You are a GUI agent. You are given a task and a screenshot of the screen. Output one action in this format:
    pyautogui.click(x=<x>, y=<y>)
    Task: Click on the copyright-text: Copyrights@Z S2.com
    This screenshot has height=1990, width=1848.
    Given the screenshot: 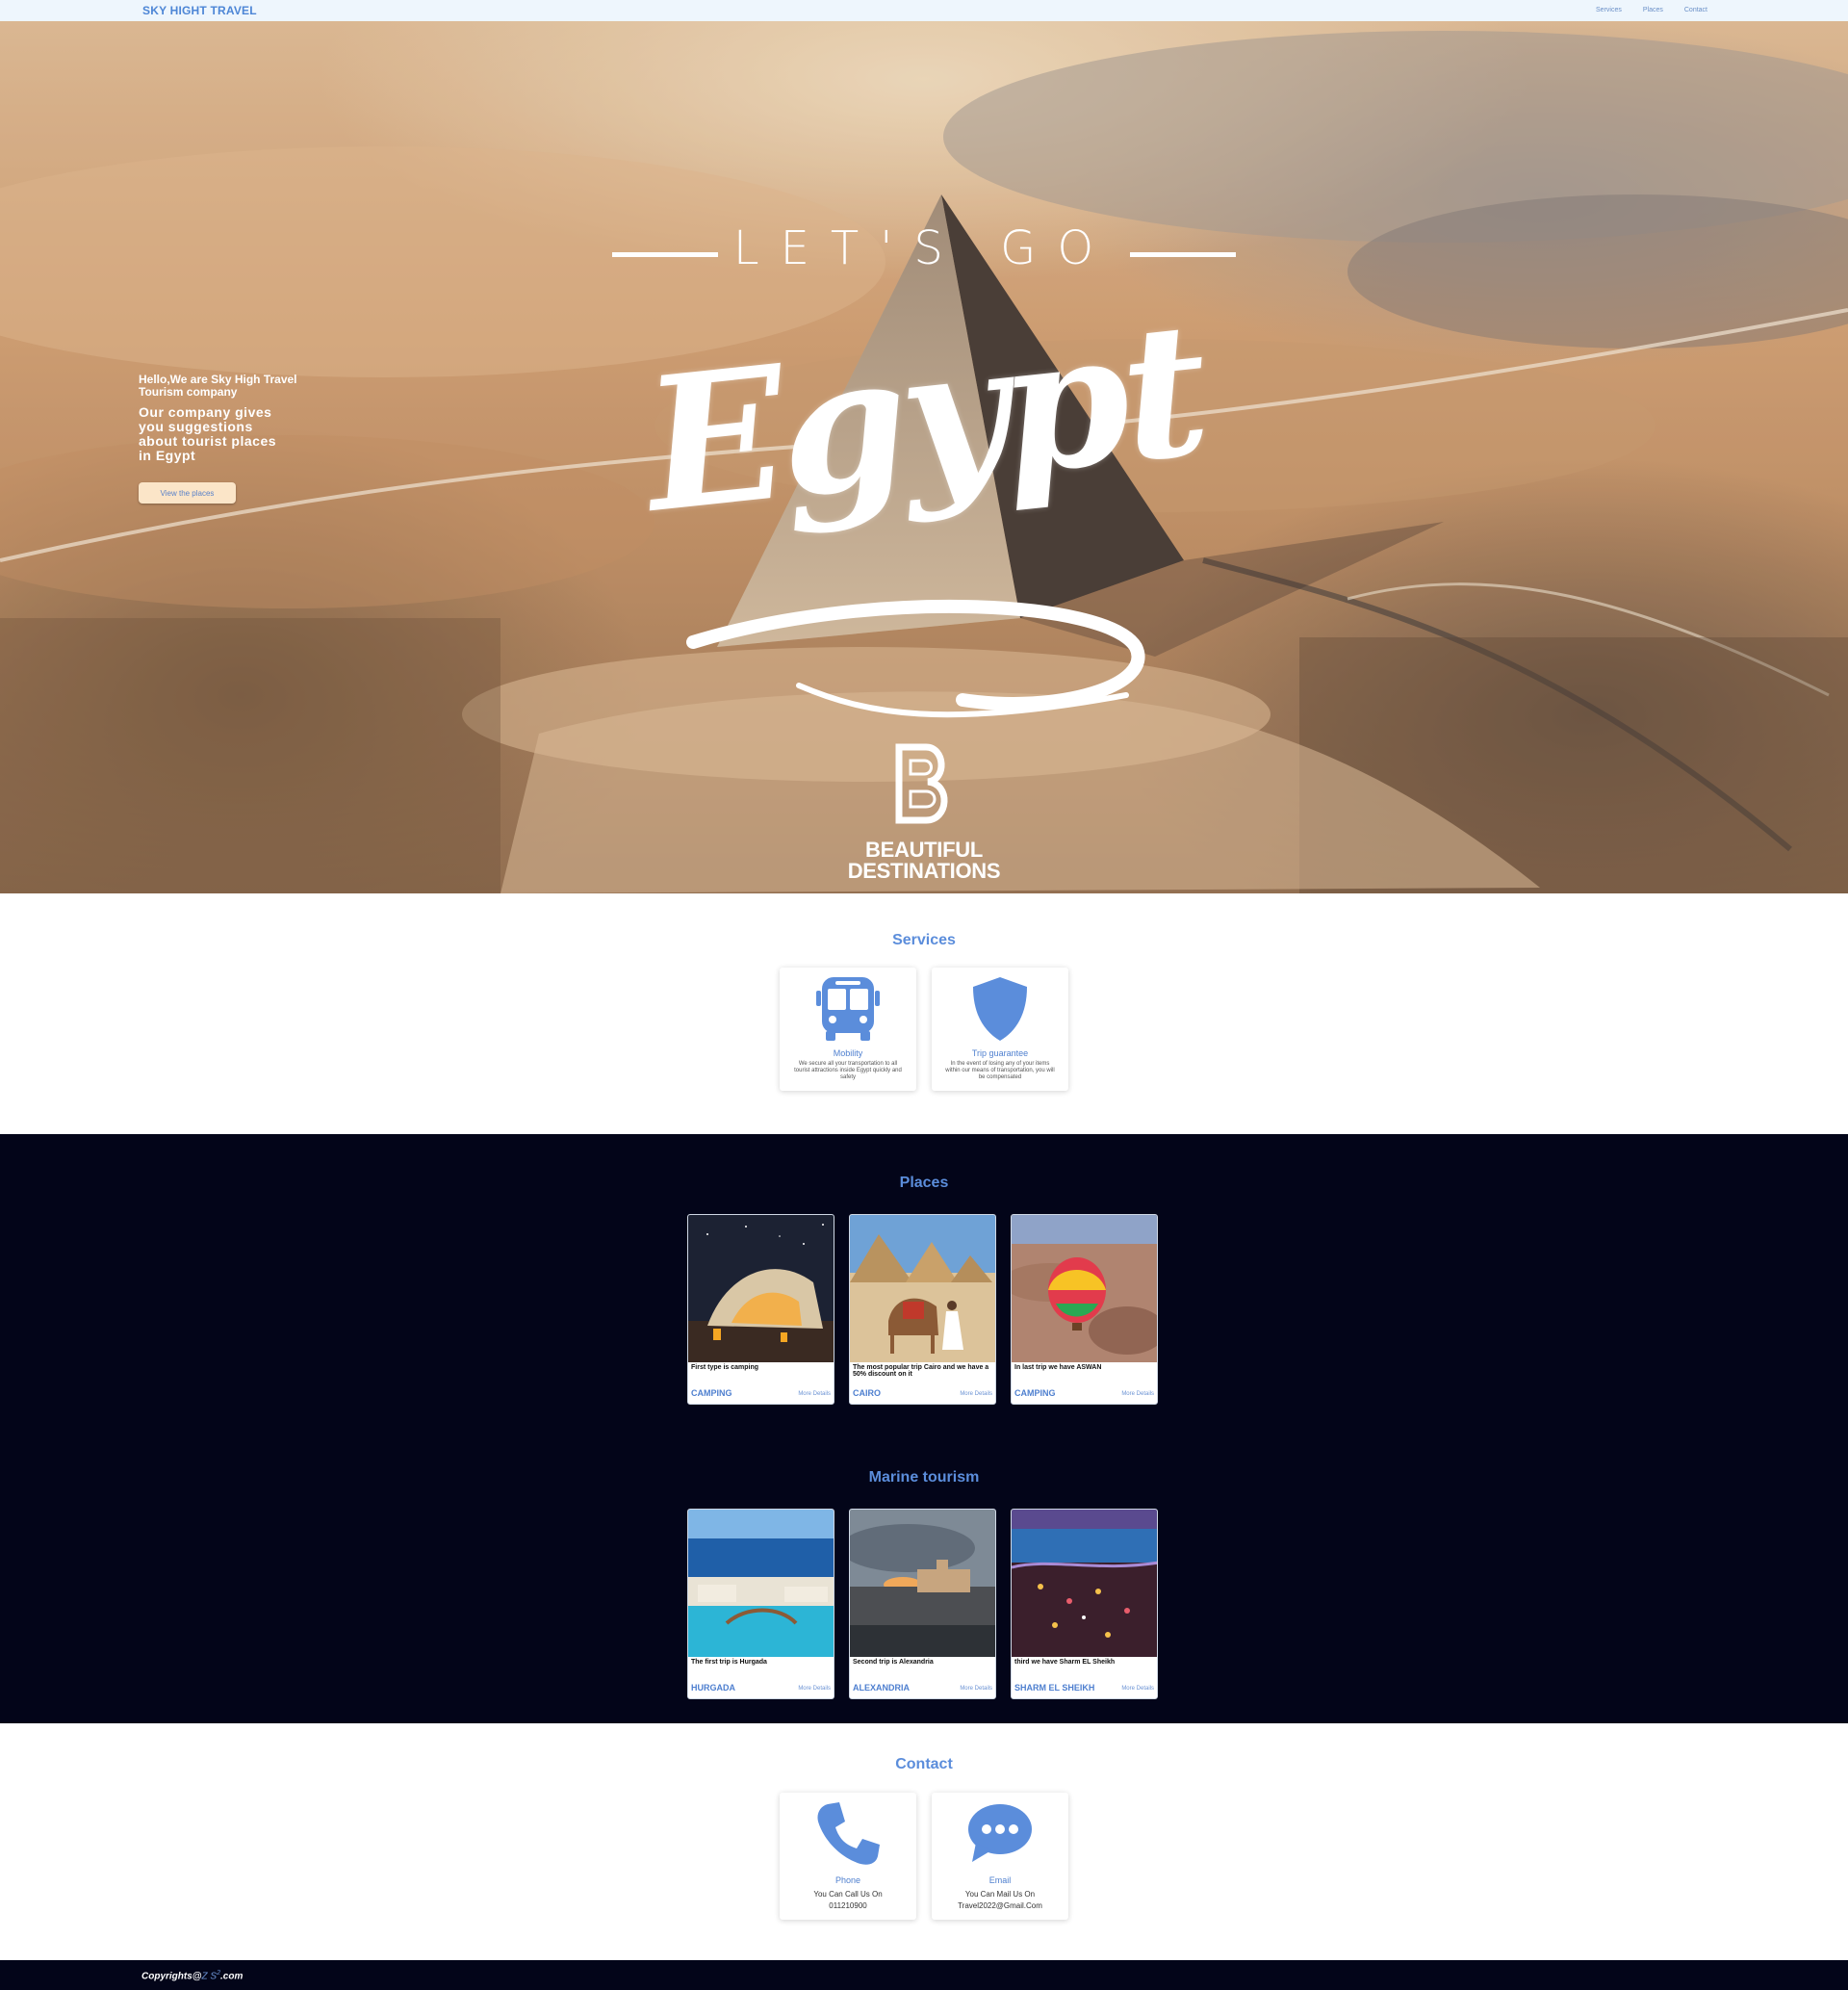 What is the action you would take?
    pyautogui.click(x=192, y=1976)
    